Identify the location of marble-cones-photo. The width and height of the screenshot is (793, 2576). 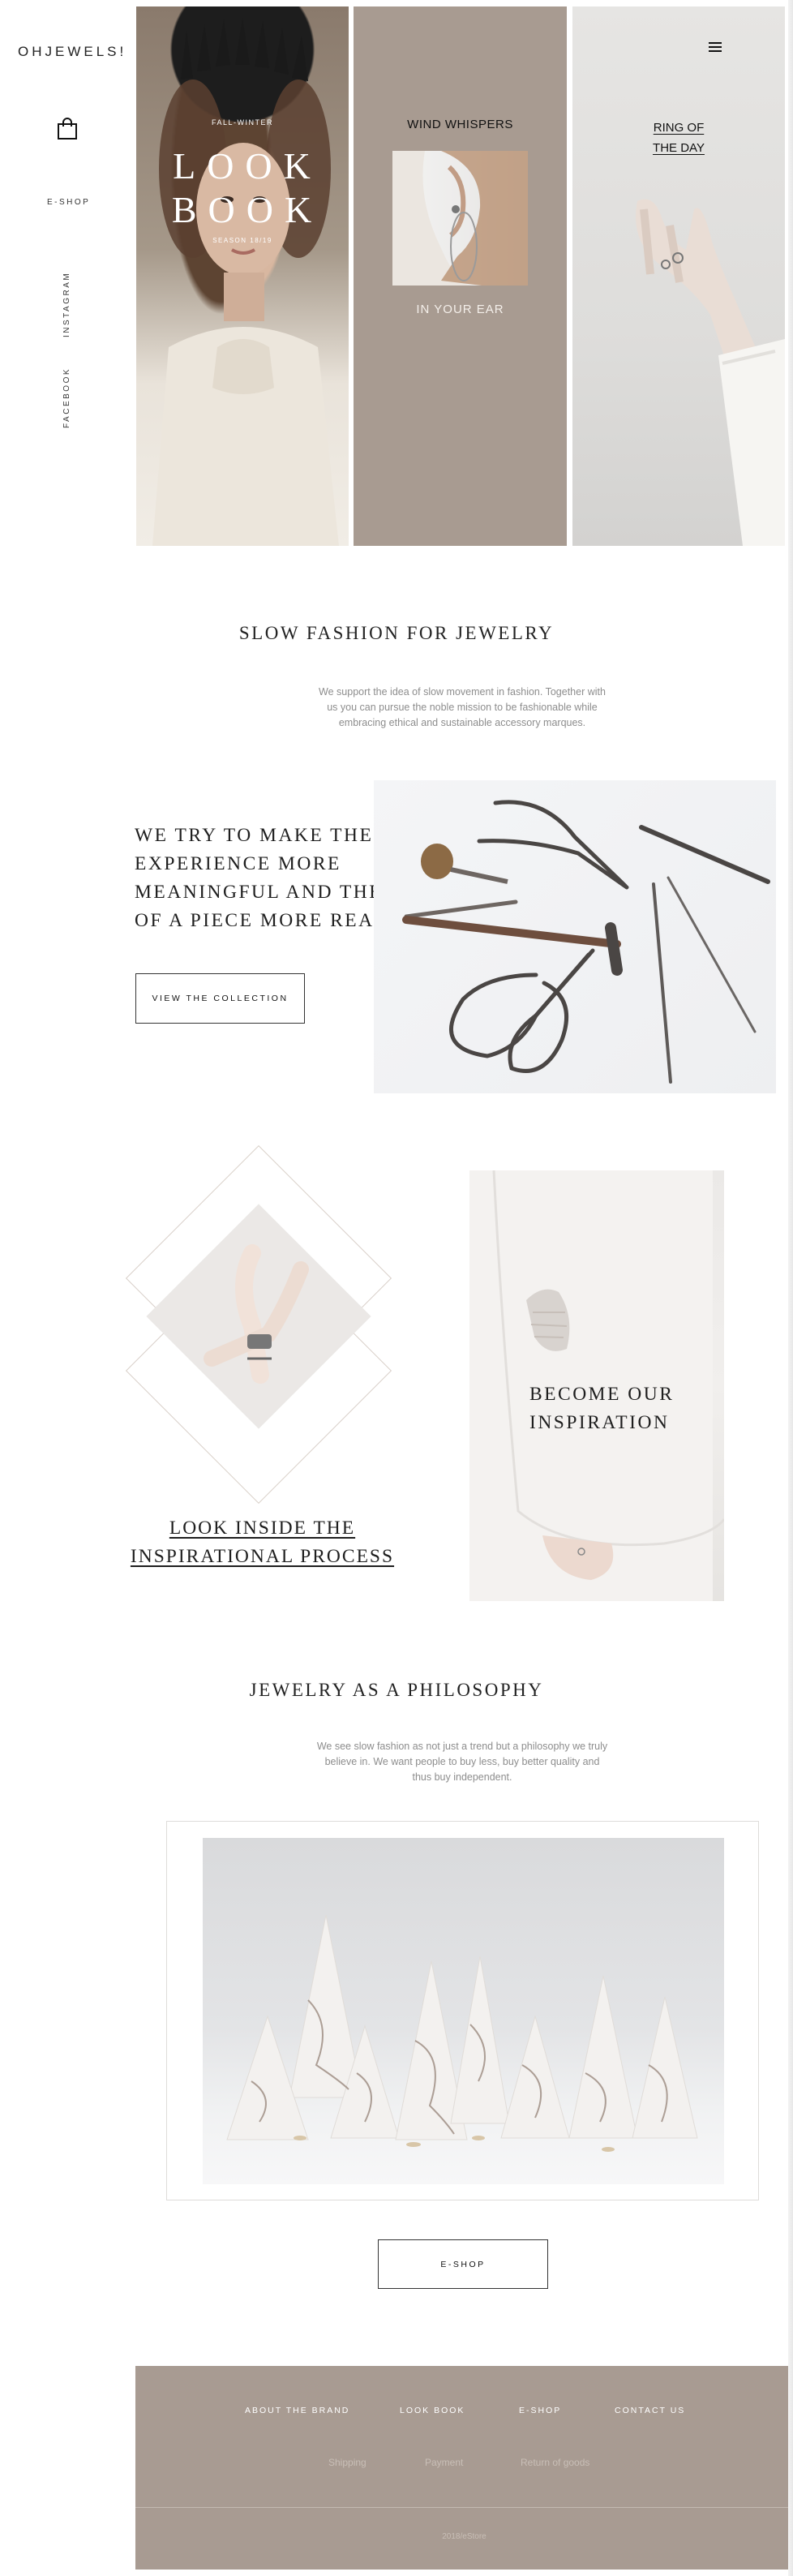
(463, 2011).